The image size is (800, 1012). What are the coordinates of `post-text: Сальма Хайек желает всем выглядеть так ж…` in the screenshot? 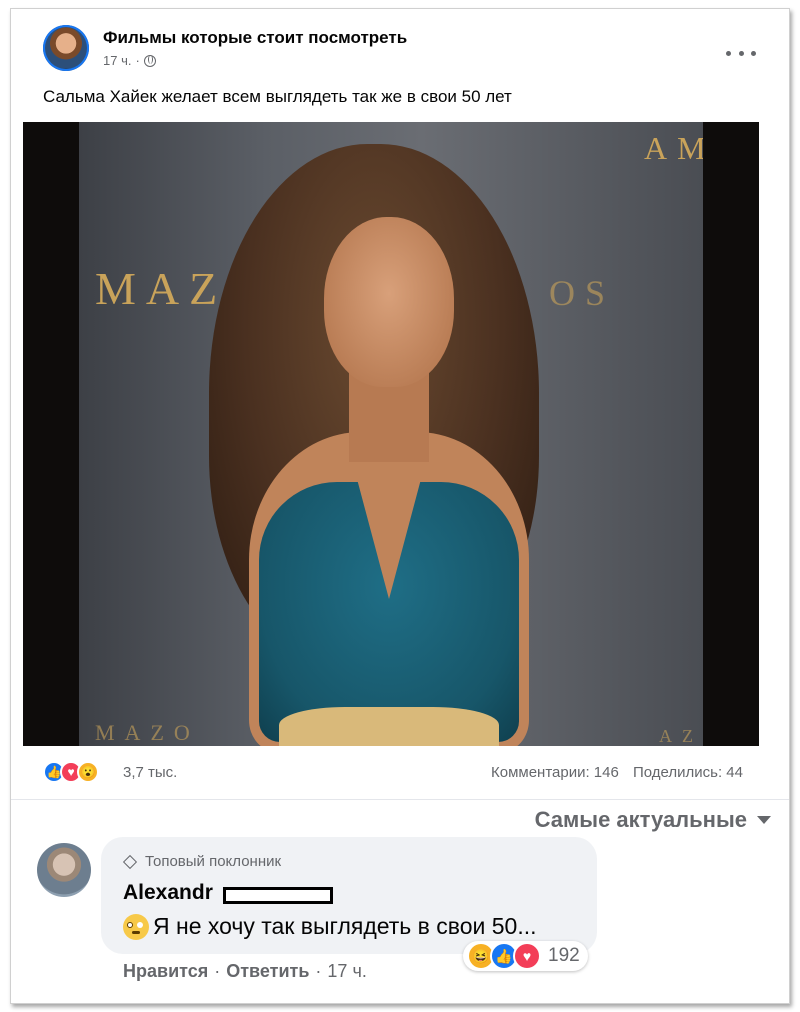 It's located at (277, 96).